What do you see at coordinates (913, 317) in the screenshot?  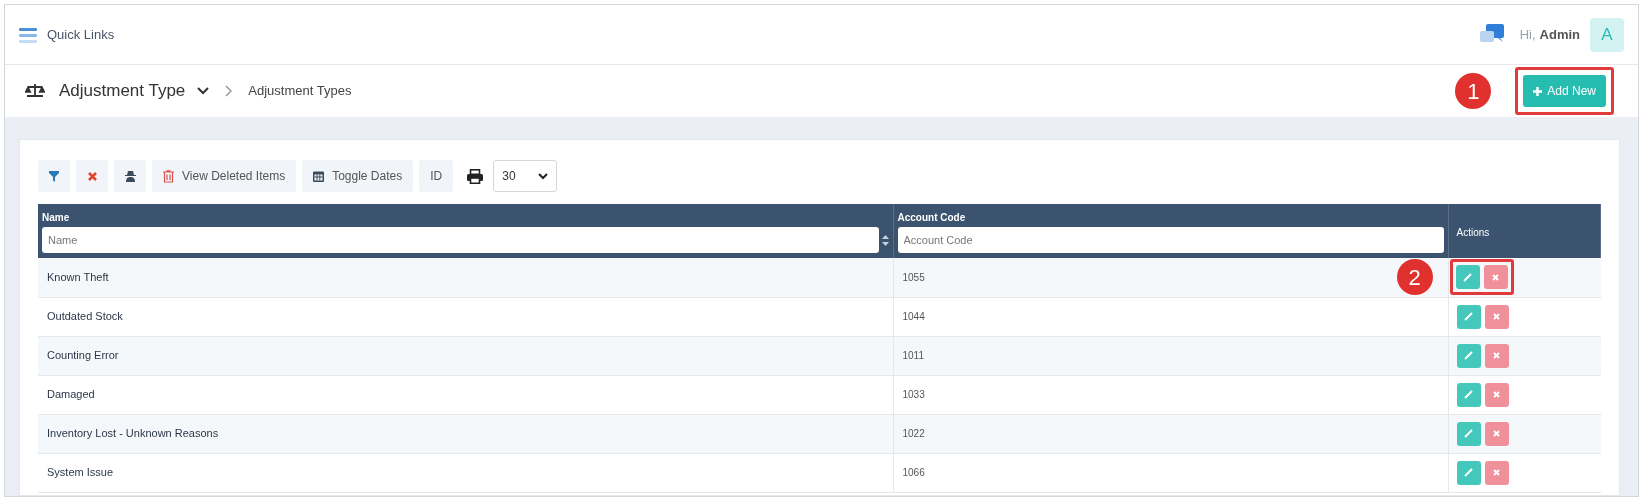 I see `table-cell: 1044` at bounding box center [913, 317].